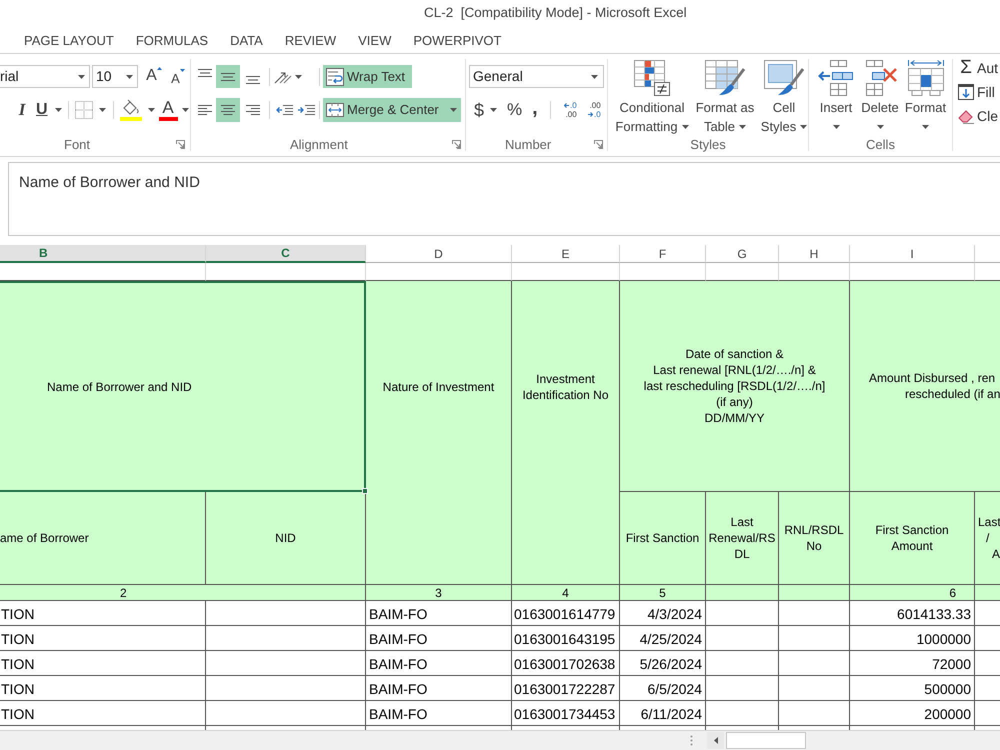  I want to click on clear-button: Cle, so click(979, 116).